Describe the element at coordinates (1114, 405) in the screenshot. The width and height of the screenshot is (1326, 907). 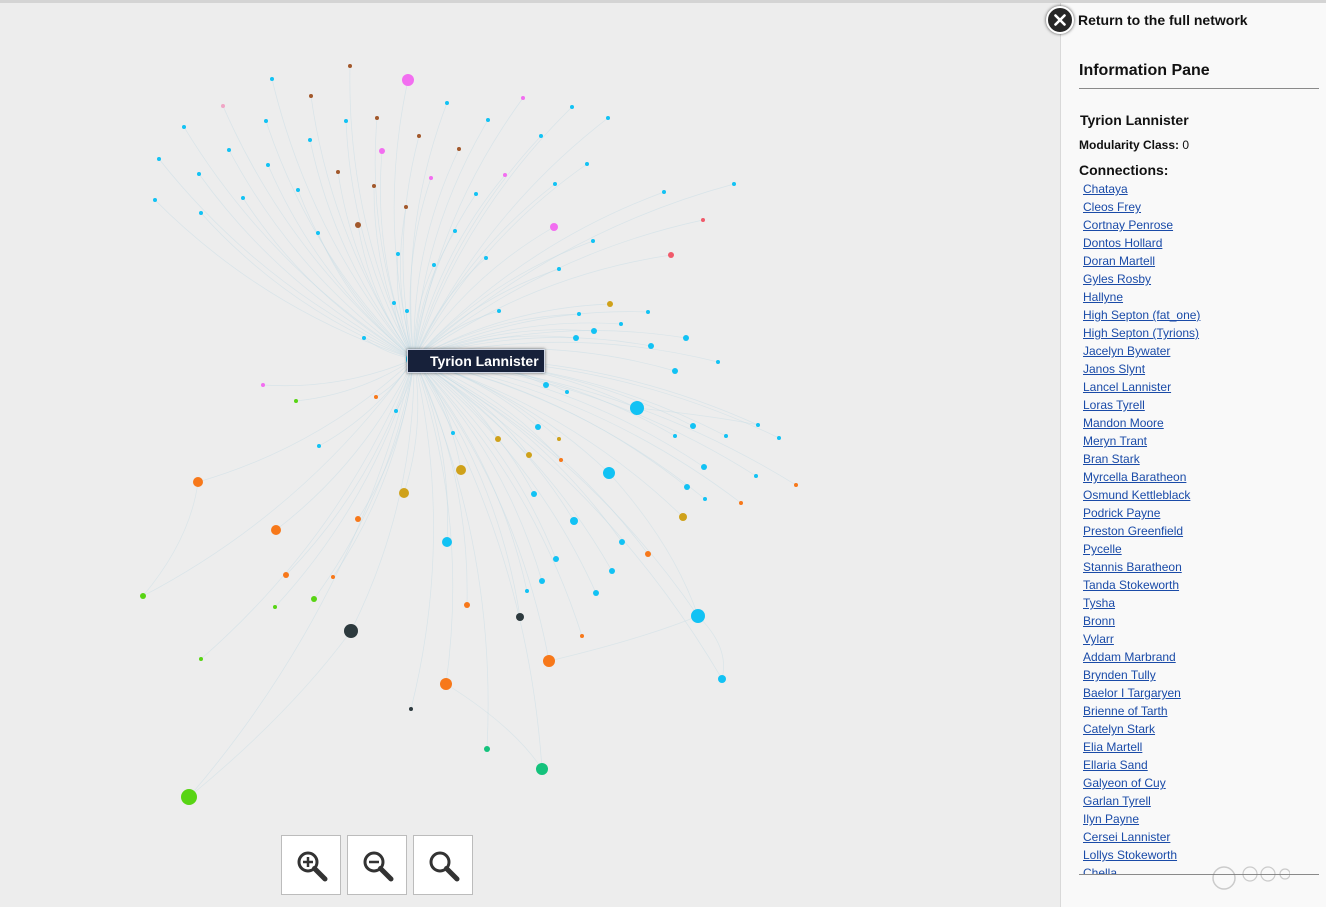
I see `connection-link: Loras Tyrell` at that location.